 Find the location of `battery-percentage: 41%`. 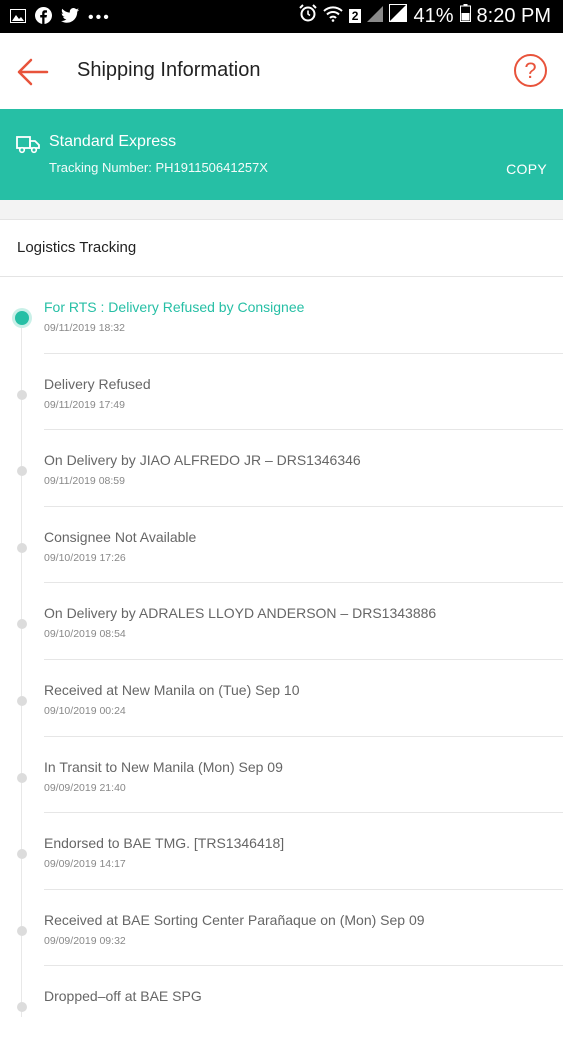

battery-percentage: 41% is located at coordinates (433, 15).